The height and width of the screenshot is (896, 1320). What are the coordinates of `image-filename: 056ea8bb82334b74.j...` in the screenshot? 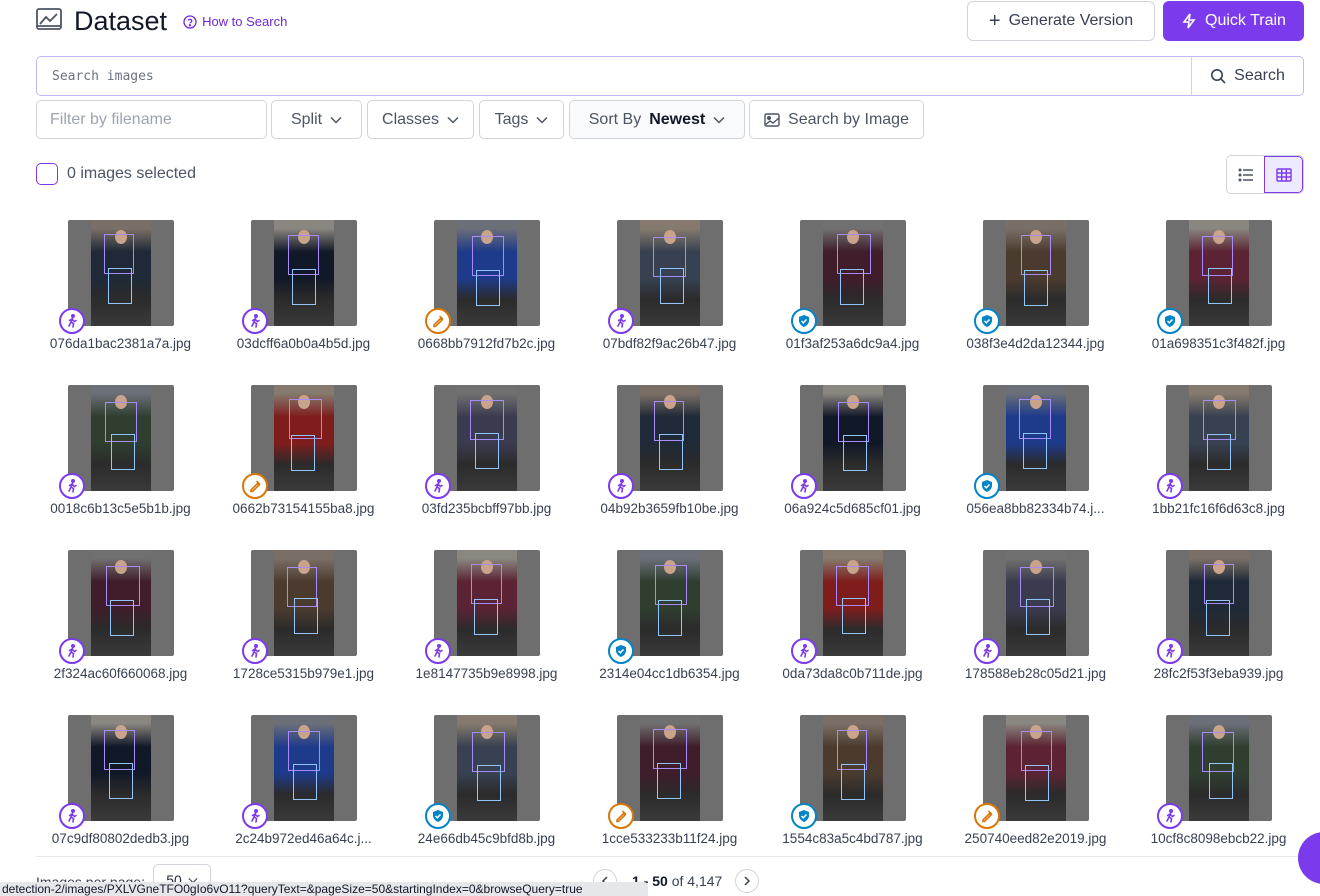 It's located at (1035, 508).